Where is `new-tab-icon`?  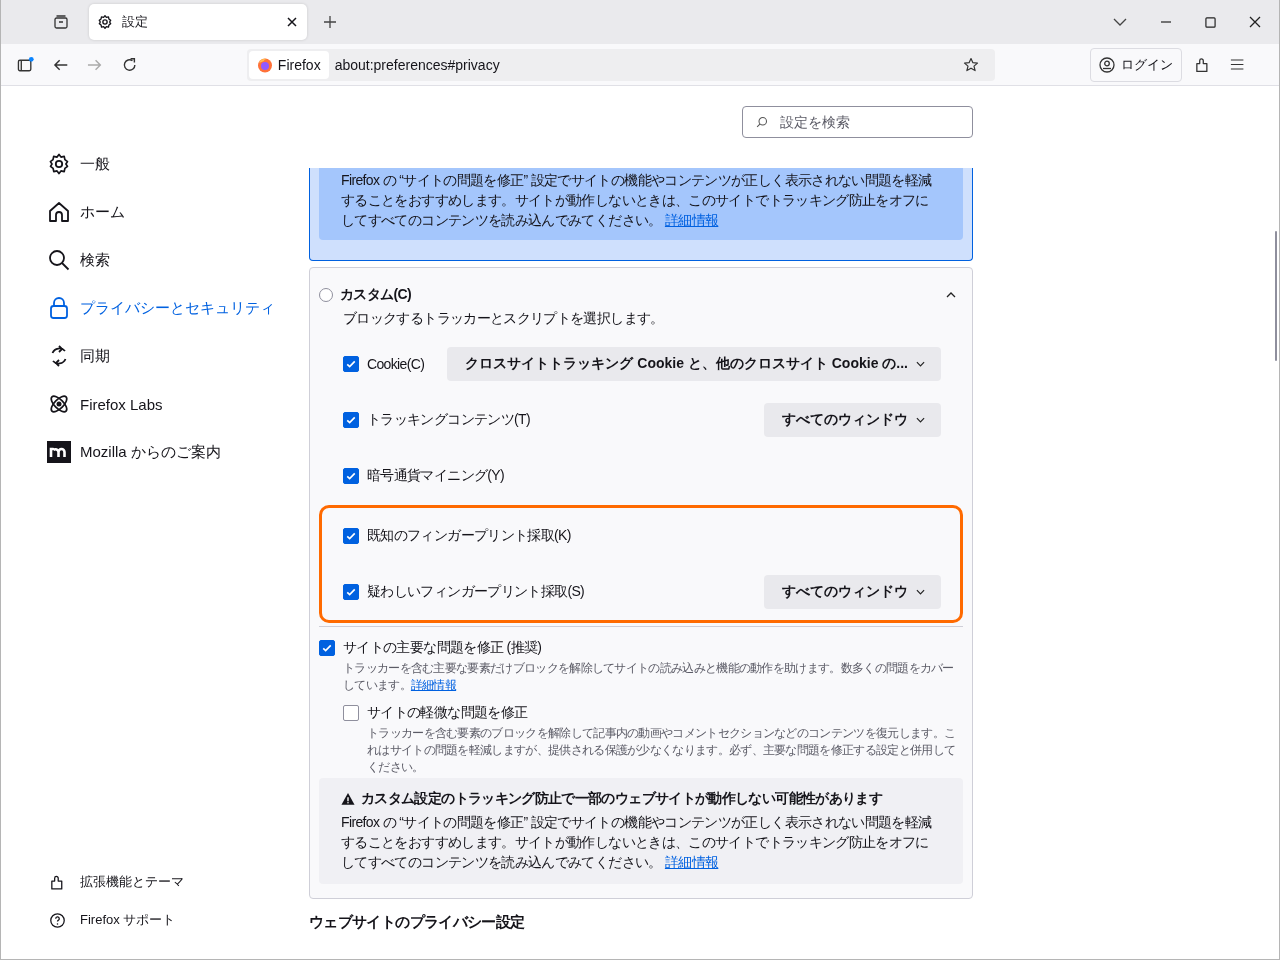 new-tab-icon is located at coordinates (330, 22).